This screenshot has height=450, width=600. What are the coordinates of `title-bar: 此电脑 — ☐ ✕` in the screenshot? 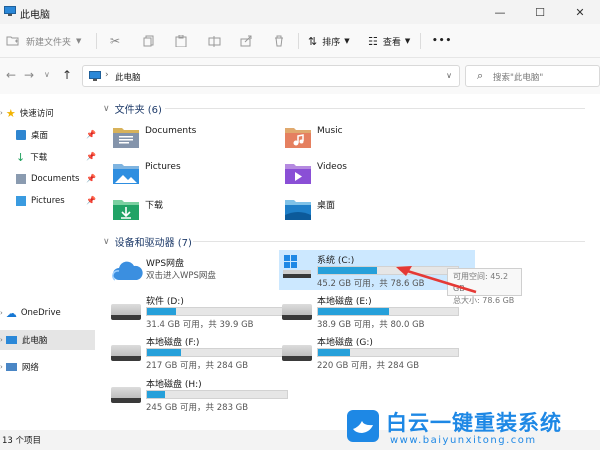 It's located at (300, 12).